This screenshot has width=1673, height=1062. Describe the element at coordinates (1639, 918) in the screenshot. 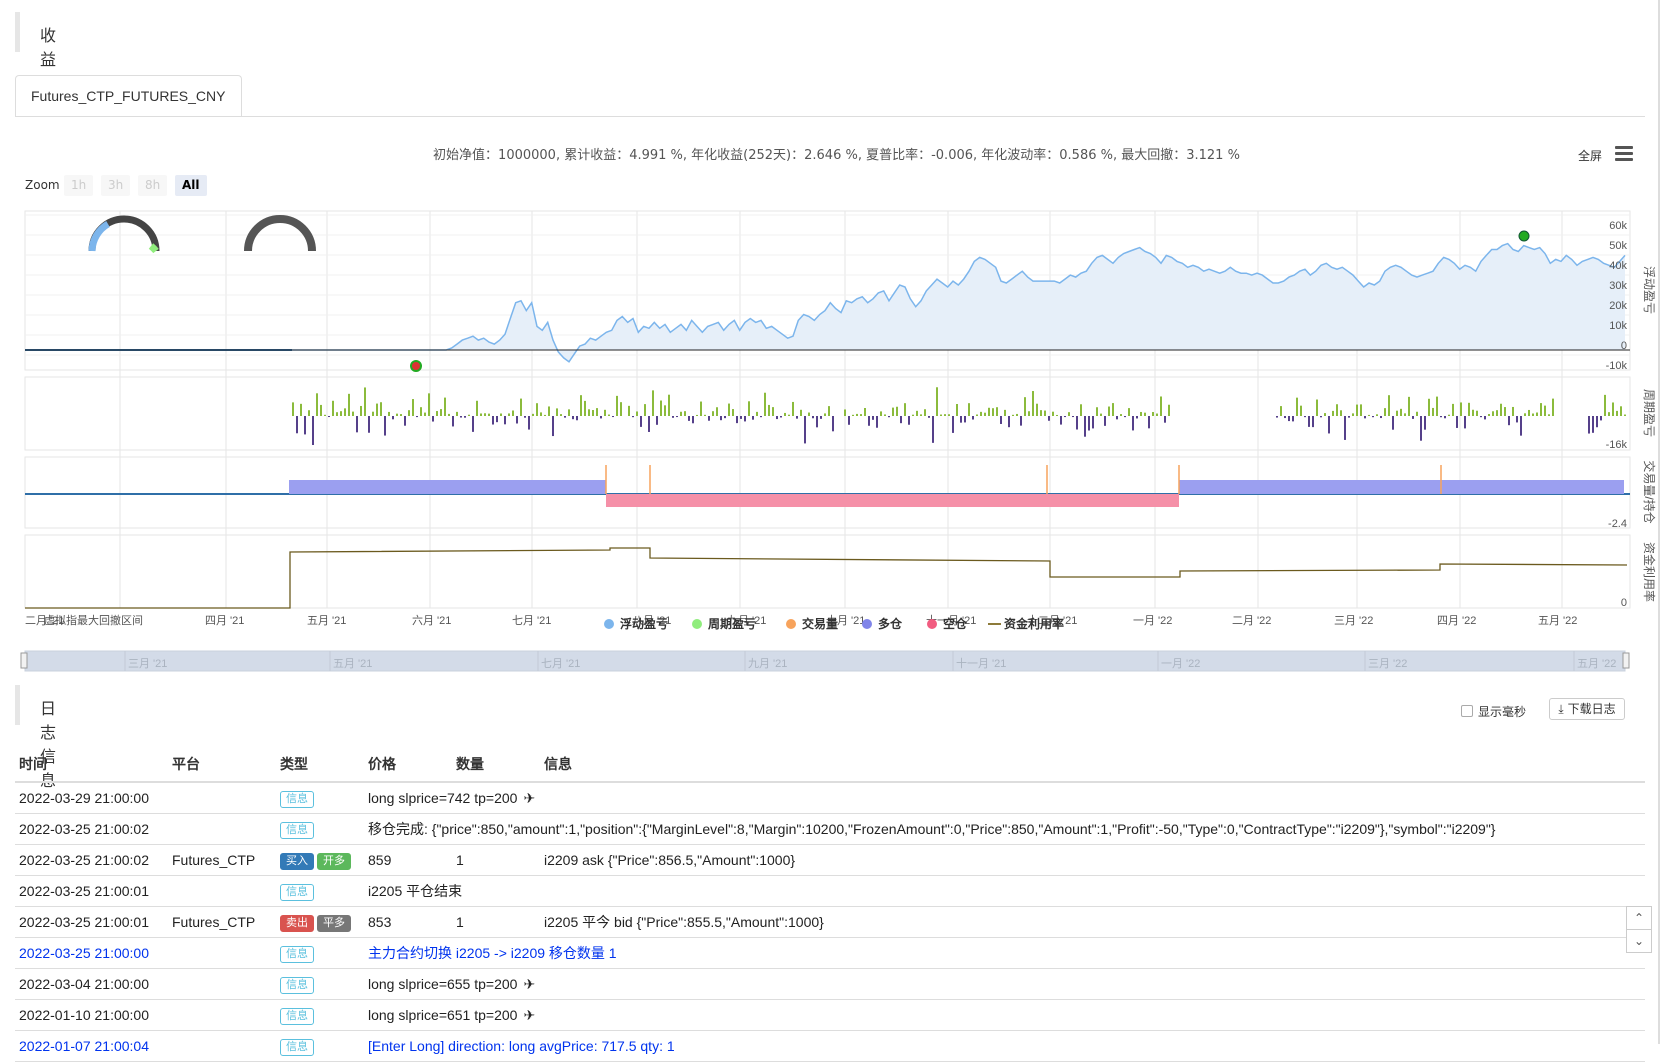

I see `scroll-up-button: ⌃` at that location.